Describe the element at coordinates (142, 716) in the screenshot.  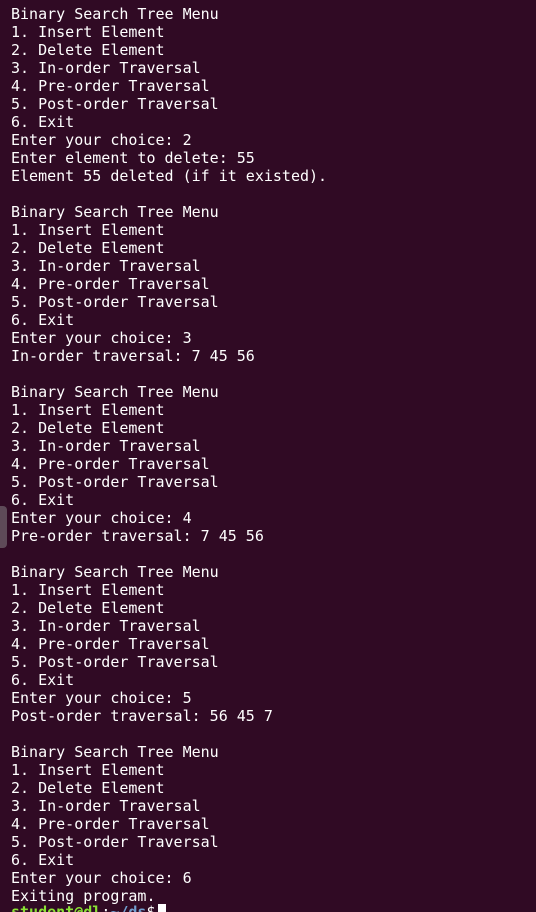
I see `terminal-line: Post-order traversal: 56 45 7` at that location.